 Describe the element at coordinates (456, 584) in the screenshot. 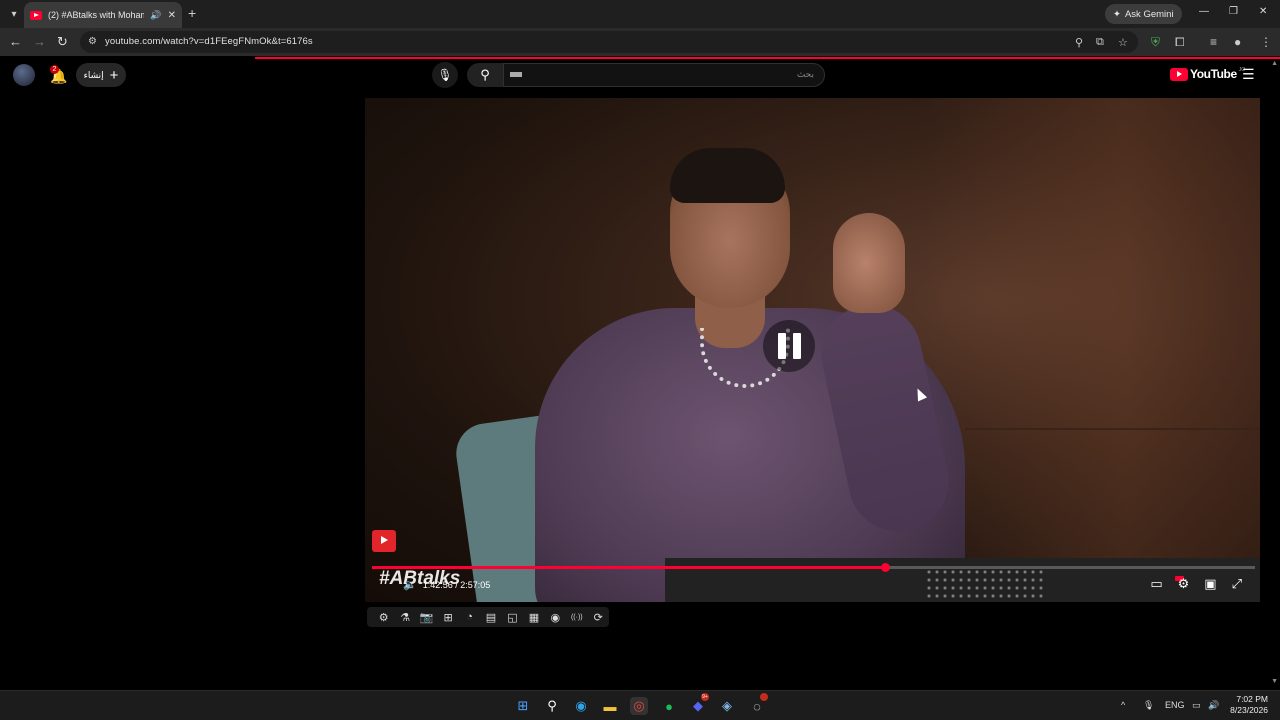

I see `time-display: 1:42:56 / 2:57:05` at that location.